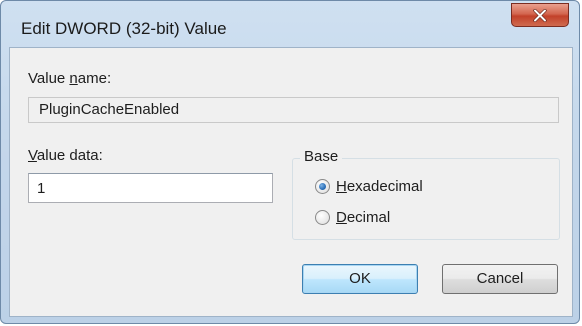  What do you see at coordinates (426, 199) in the screenshot?
I see `base-group-box` at bounding box center [426, 199].